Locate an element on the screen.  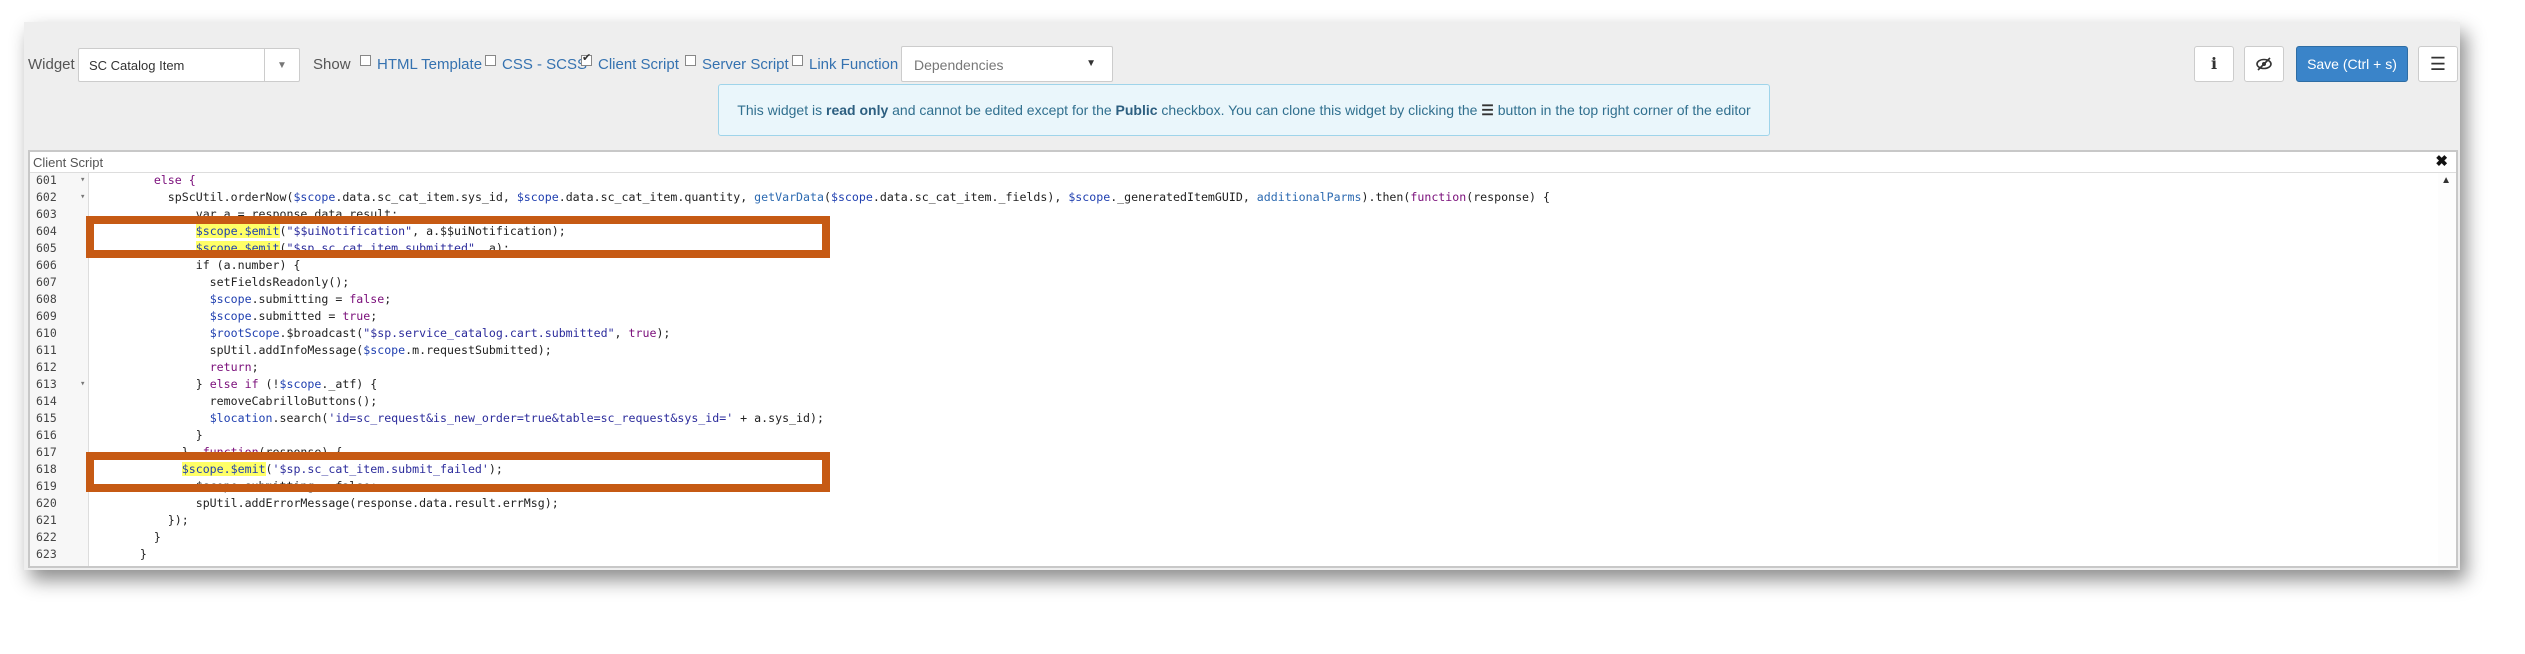
code-text: }); is located at coordinates (143, 520).